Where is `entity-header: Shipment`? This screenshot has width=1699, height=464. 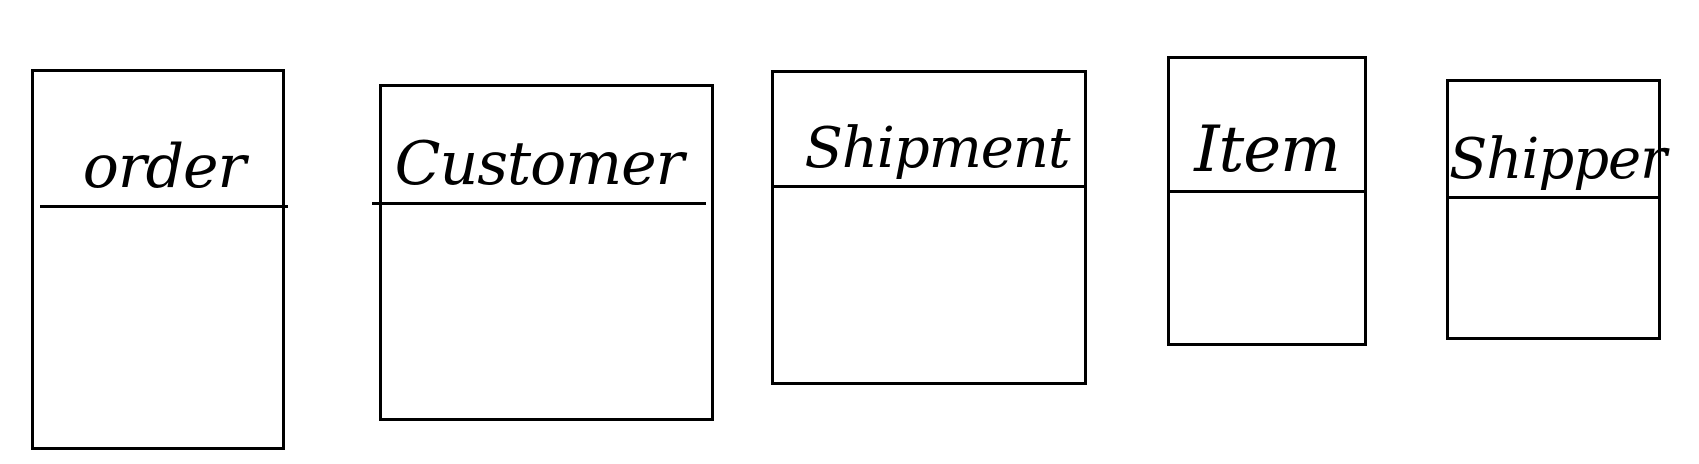
entity-header: Shipment is located at coordinates (929, 130).